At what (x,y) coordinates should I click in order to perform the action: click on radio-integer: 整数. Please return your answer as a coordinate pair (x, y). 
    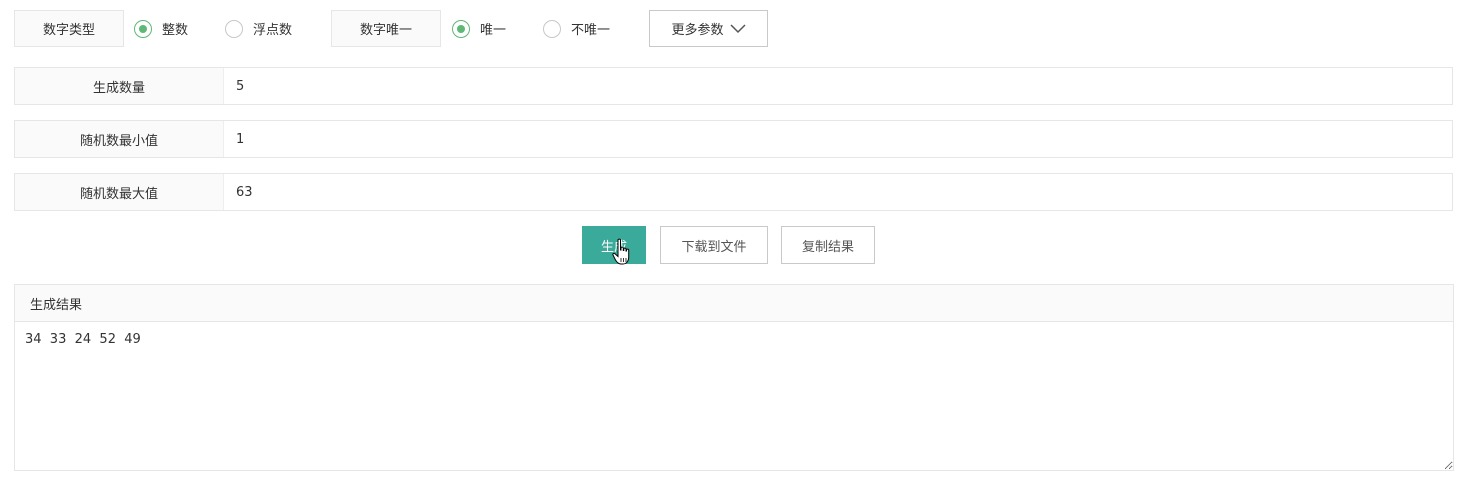
    Looking at the image, I should click on (161, 28).